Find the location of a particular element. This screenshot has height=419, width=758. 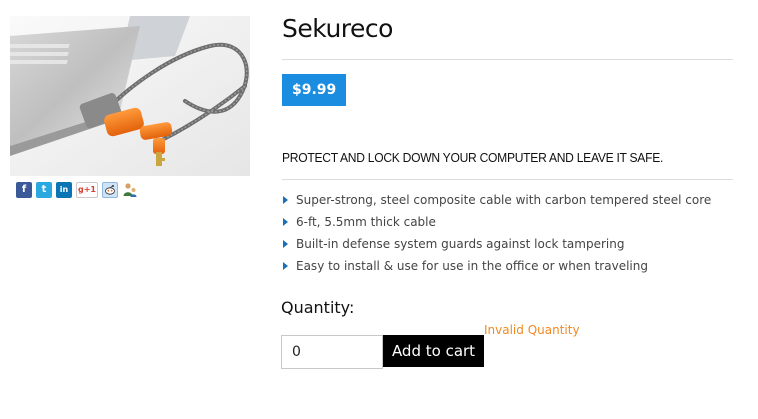

tagline-divider is located at coordinates (507, 179).